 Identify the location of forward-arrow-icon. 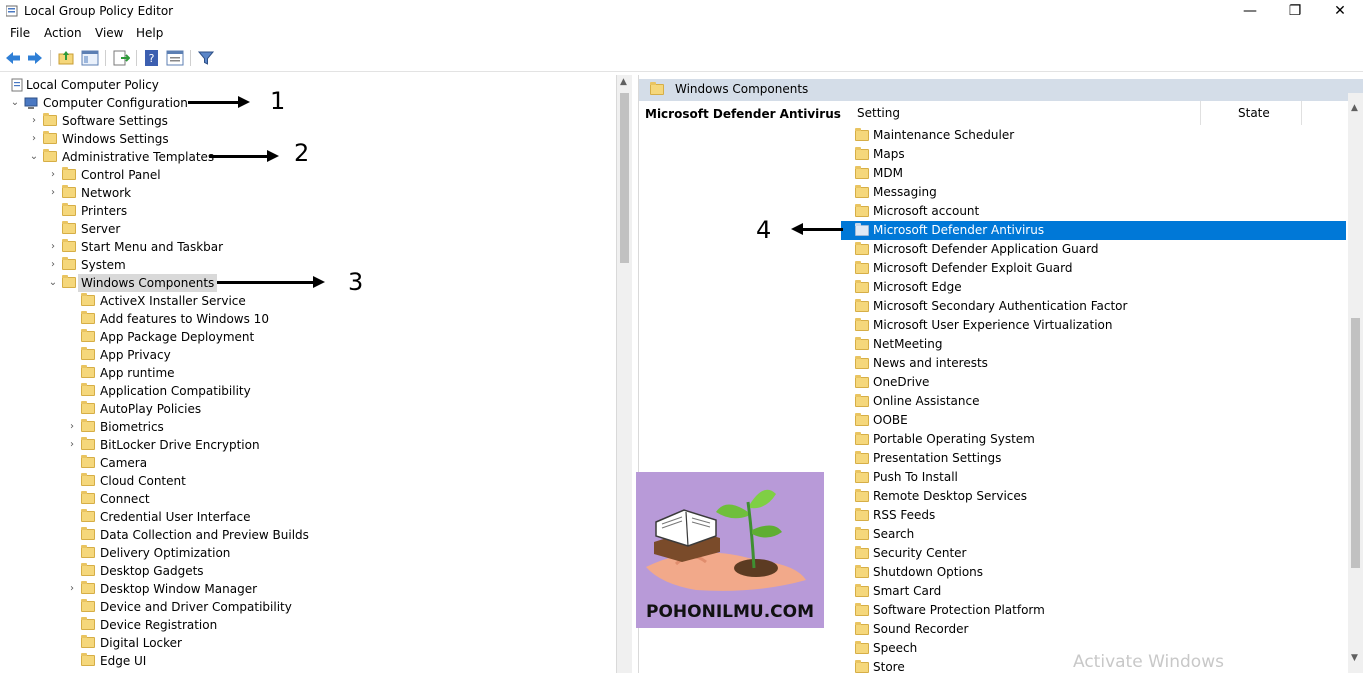
(35, 58).